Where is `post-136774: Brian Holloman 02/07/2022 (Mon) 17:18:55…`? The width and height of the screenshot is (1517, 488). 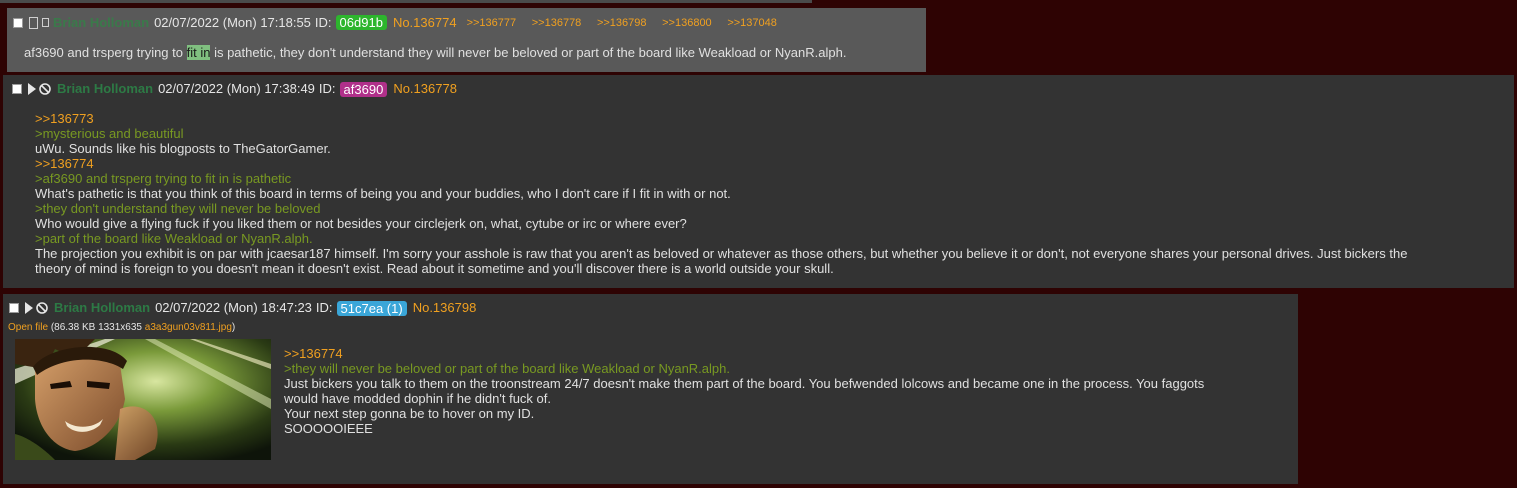
post-136774: Brian Holloman 02/07/2022 (Mon) 17:18:55… is located at coordinates (466, 40).